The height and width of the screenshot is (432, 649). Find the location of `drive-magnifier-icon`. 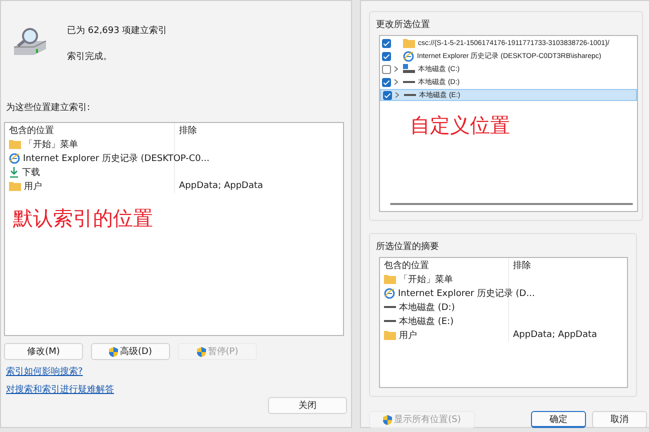

drive-magnifier-icon is located at coordinates (30, 42).